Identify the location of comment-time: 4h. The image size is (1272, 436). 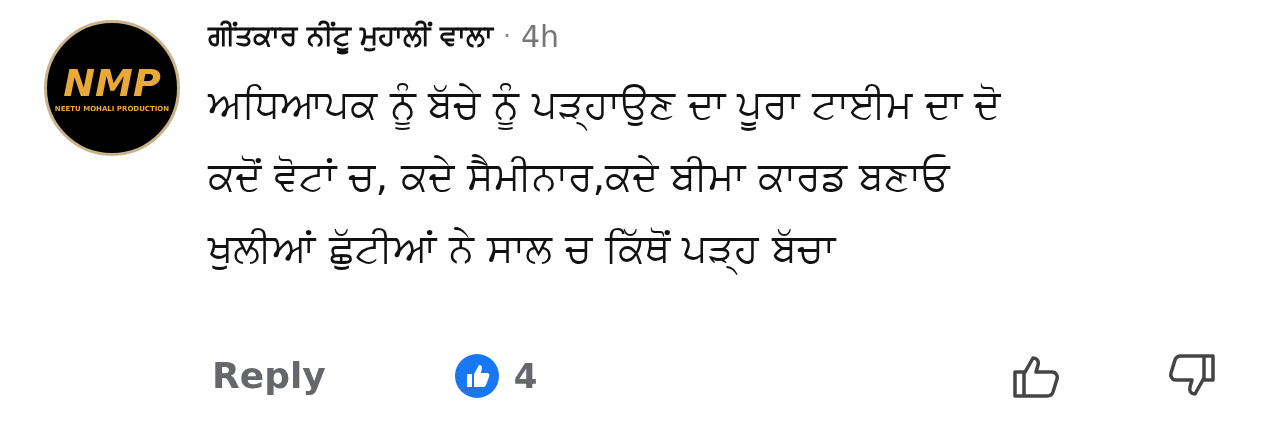
(539, 36).